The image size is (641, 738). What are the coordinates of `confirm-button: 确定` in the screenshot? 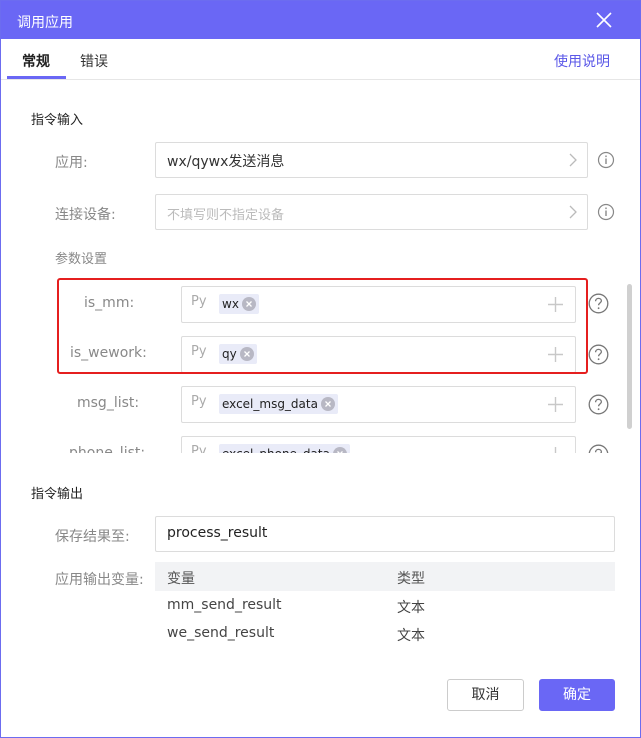 It's located at (577, 695).